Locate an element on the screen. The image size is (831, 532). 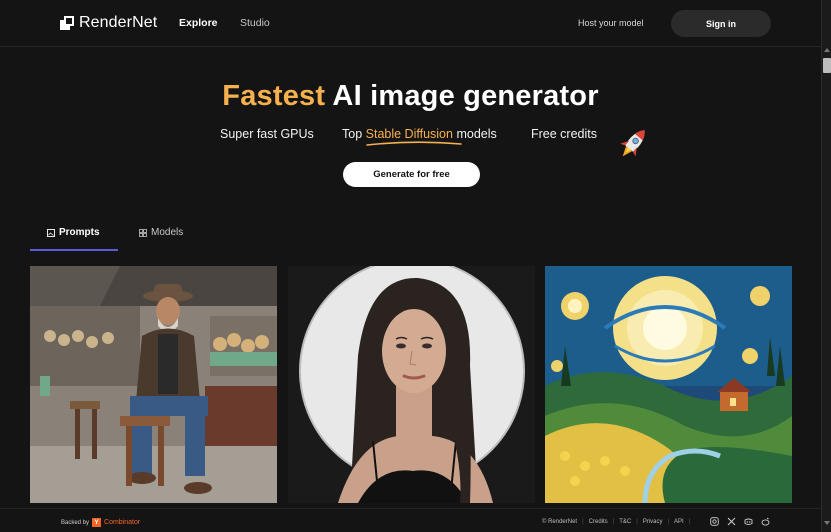
y-combinator-logo-icon: Y is located at coordinates (97, 522).